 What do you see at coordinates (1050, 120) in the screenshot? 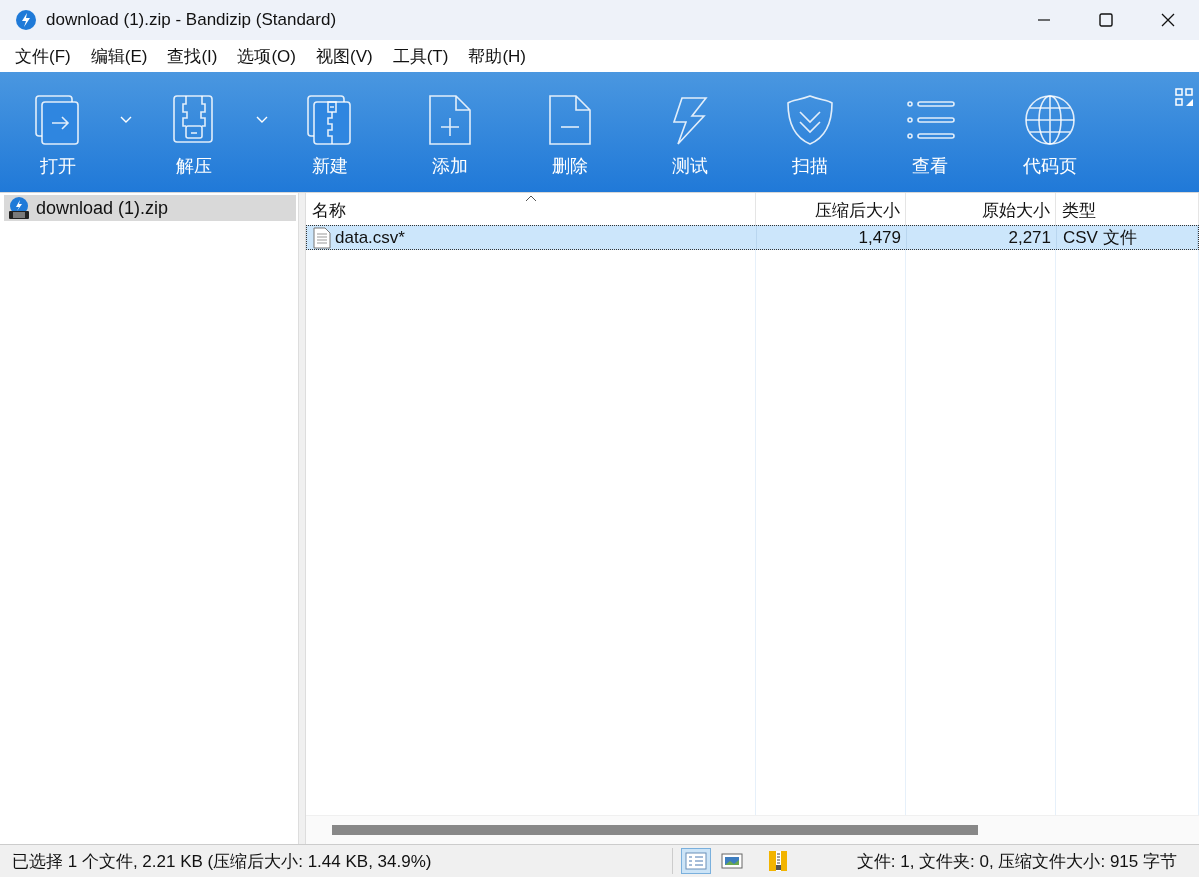
I see `globe-icon` at bounding box center [1050, 120].